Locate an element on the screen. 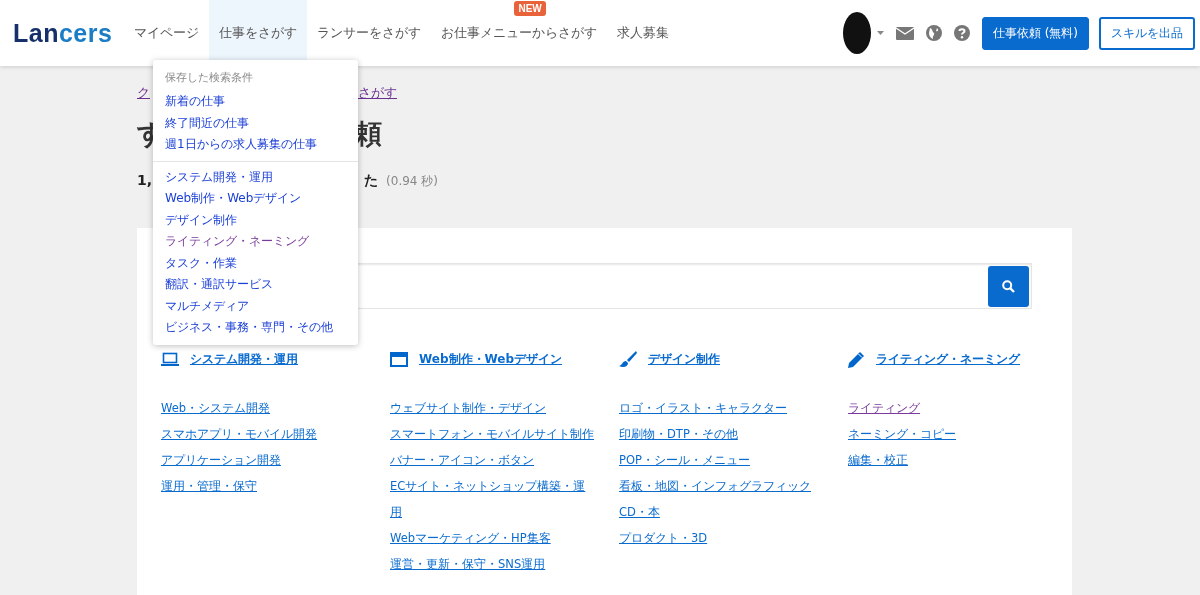  category-link: ライティング・ネーミング is located at coordinates (948, 359).